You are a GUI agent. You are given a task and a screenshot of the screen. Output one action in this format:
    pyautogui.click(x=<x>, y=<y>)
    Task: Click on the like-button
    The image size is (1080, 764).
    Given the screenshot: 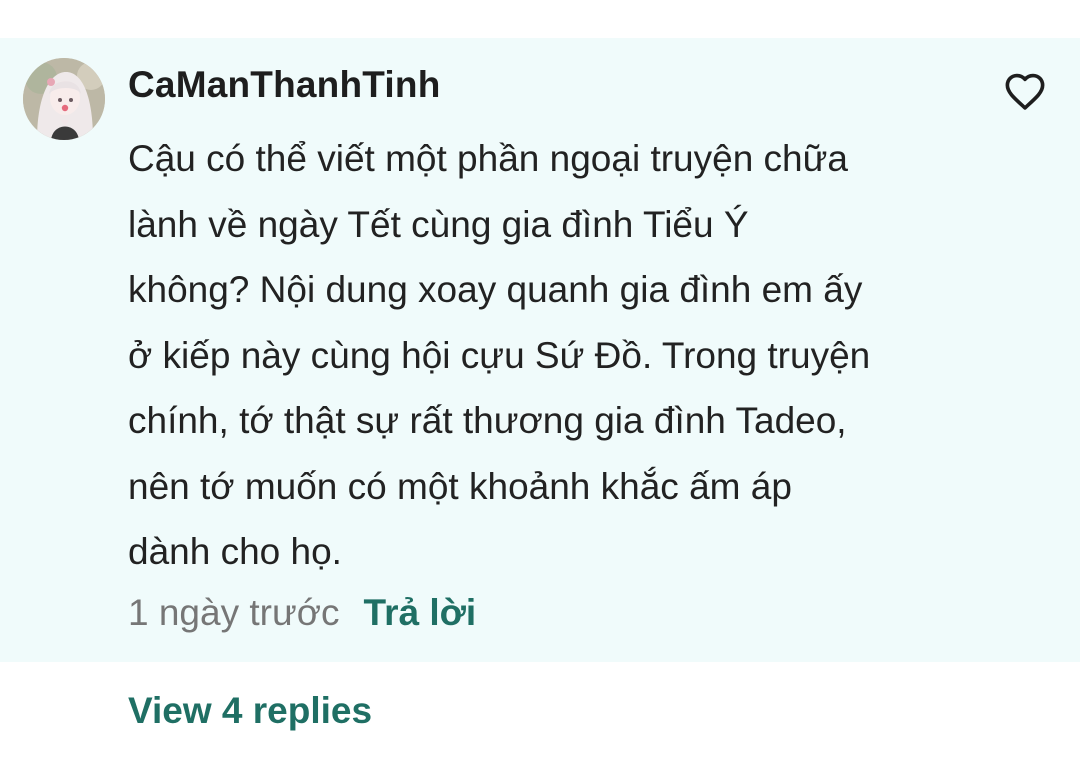 What is the action you would take?
    pyautogui.click(x=1025, y=91)
    